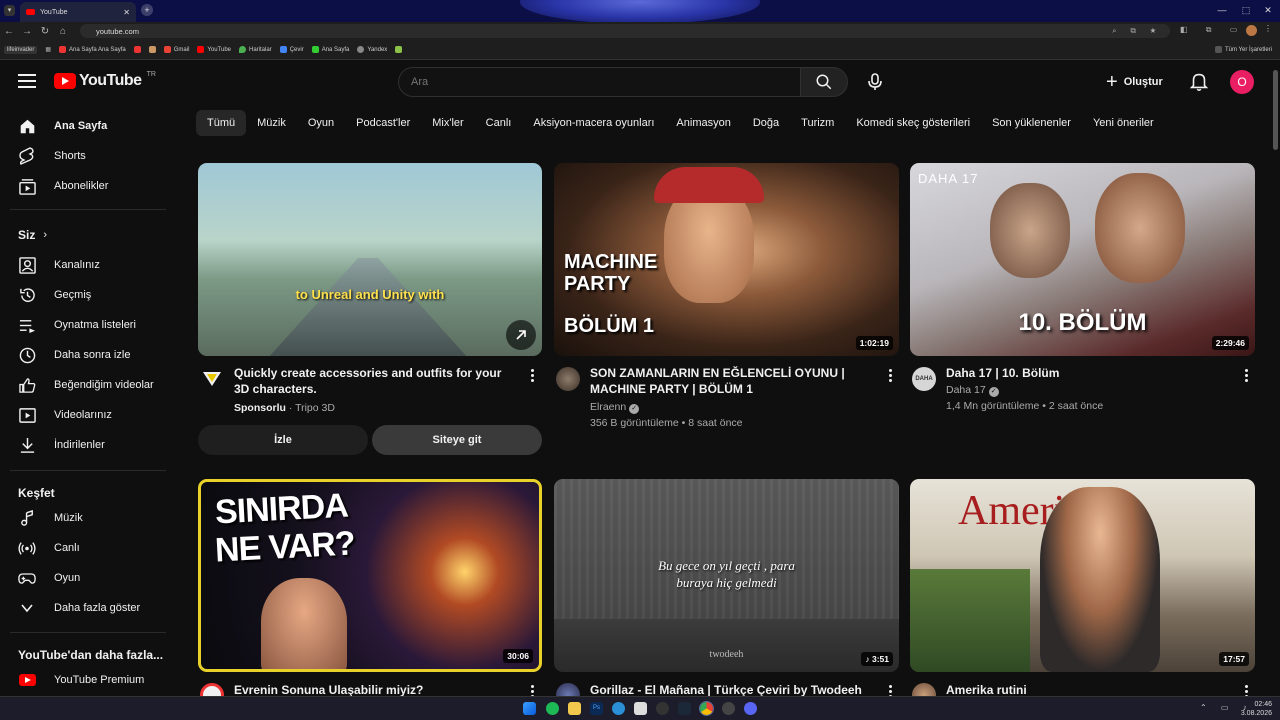 Image resolution: width=1280 pixels, height=720 pixels. I want to click on url-field: youtube.com ⌕ ⧉ ★, so click(625, 31).